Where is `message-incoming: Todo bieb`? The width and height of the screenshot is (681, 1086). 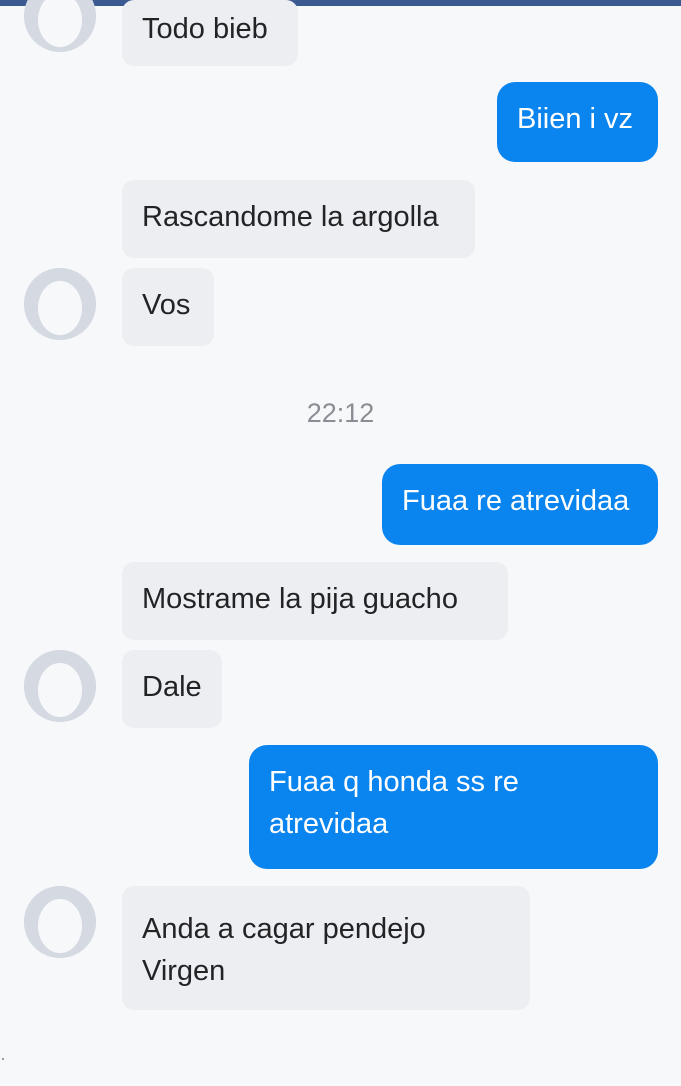
message-incoming: Todo bieb is located at coordinates (210, 33).